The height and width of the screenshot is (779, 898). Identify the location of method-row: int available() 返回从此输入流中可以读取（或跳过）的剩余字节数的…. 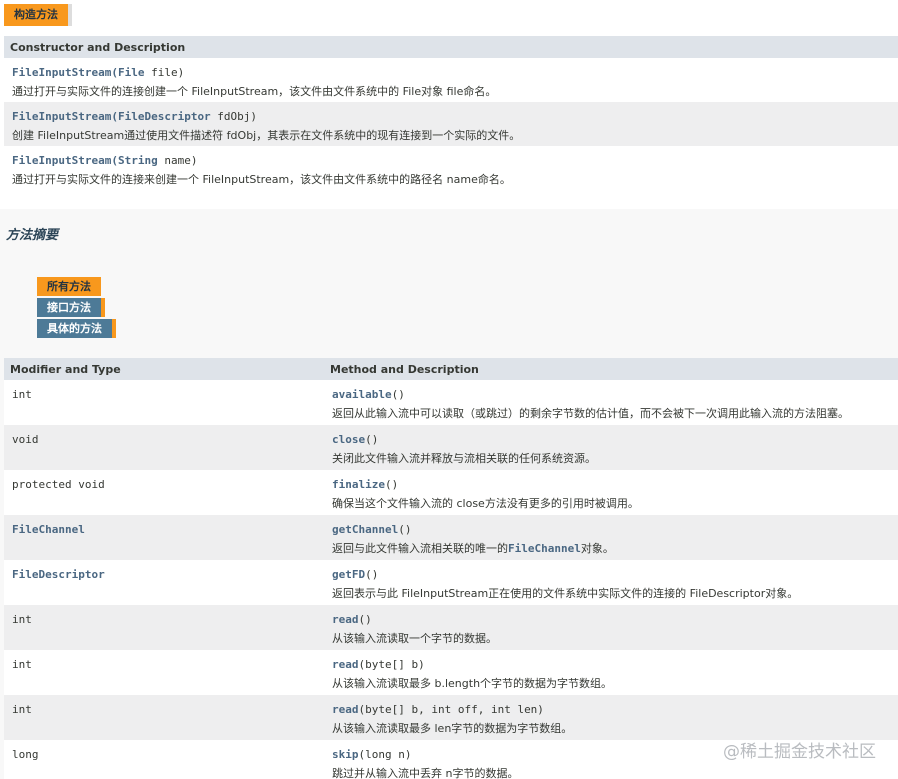
(451, 402).